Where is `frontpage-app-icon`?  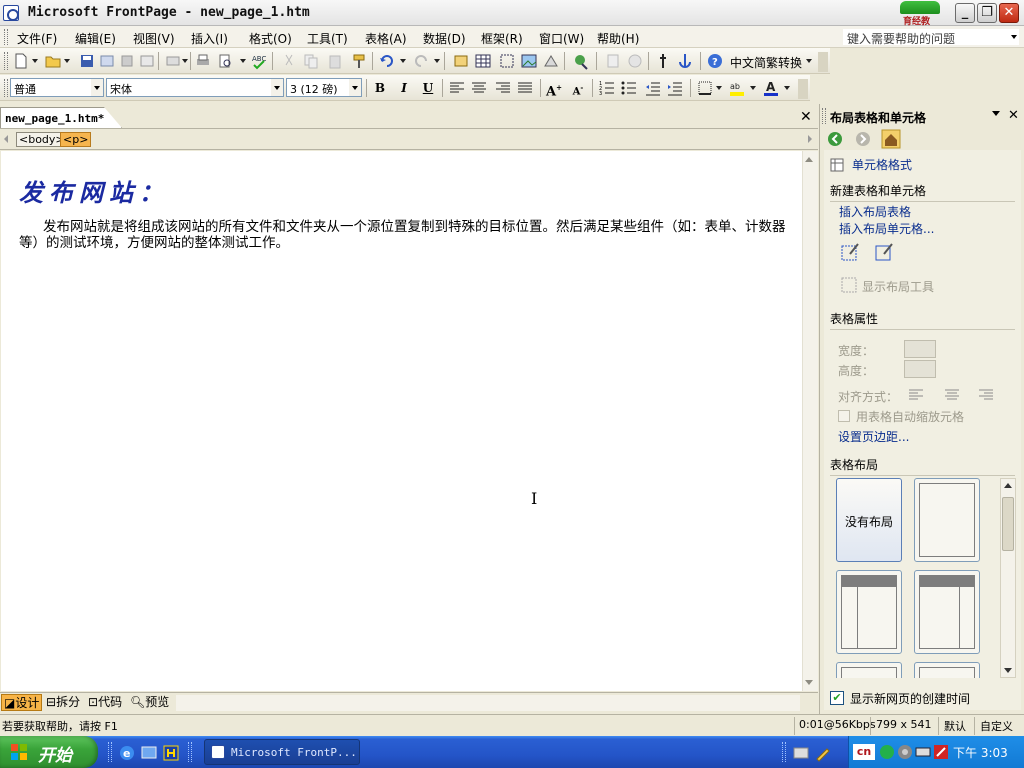 frontpage-app-icon is located at coordinates (11, 13).